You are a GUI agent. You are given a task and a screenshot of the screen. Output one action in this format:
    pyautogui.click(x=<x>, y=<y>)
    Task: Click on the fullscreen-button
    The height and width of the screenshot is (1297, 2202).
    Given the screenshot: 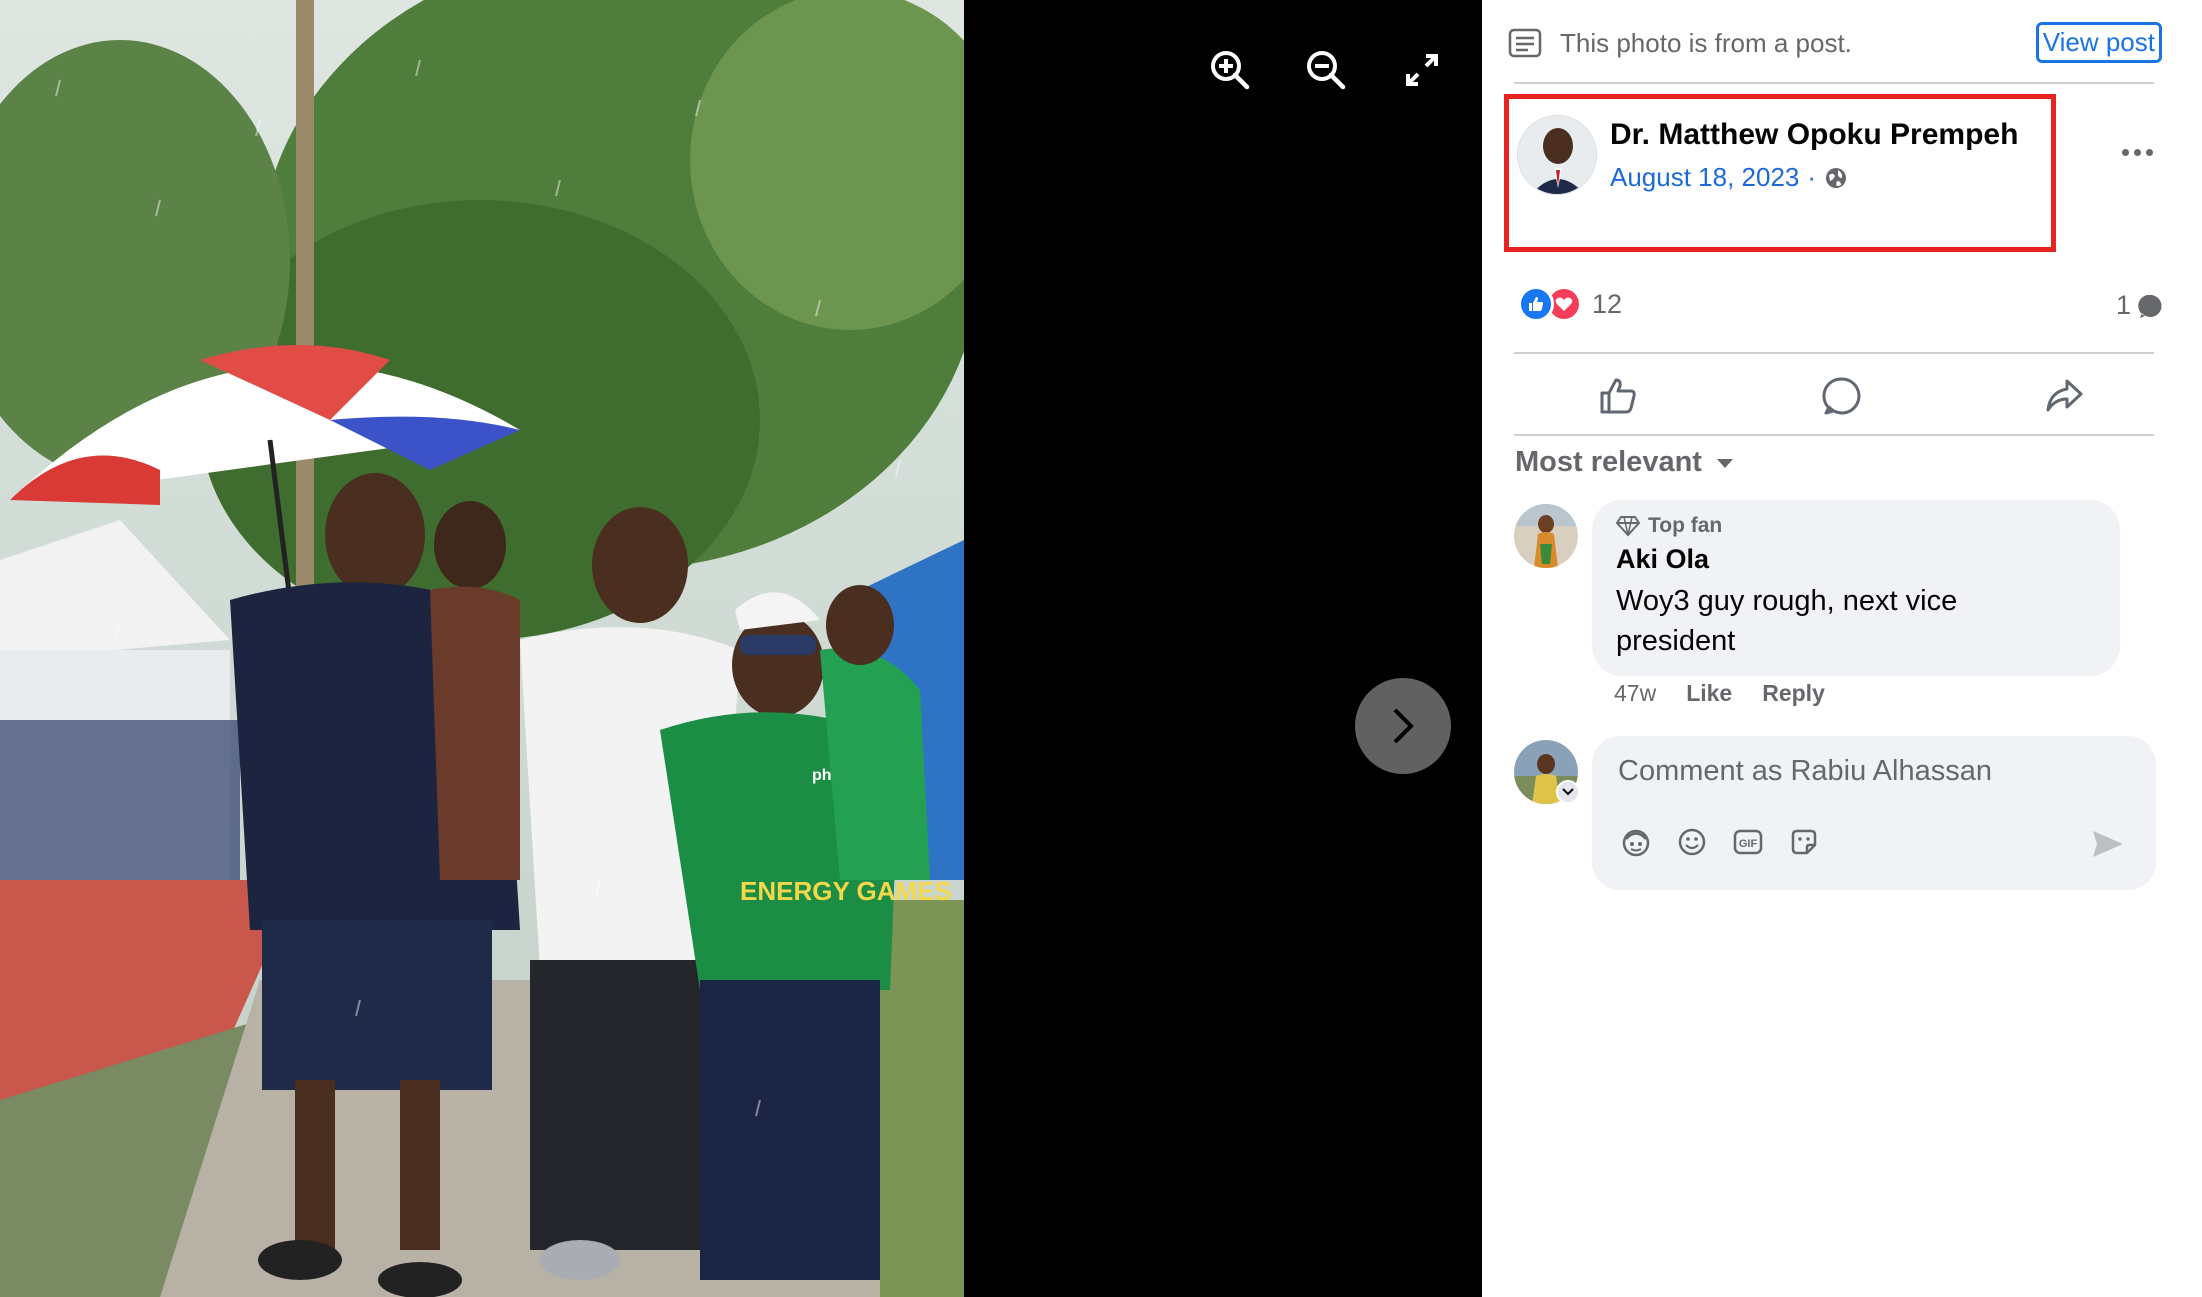 What is the action you would take?
    pyautogui.click(x=1422, y=70)
    